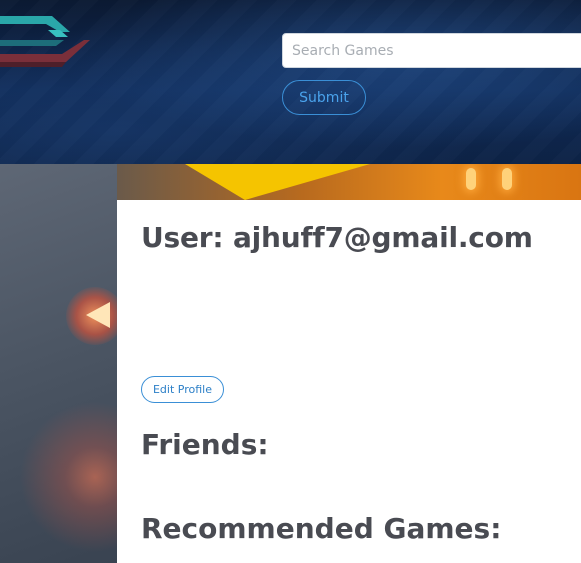 The width and height of the screenshot is (581, 563). What do you see at coordinates (324, 97) in the screenshot?
I see `submit-button: Submit` at bounding box center [324, 97].